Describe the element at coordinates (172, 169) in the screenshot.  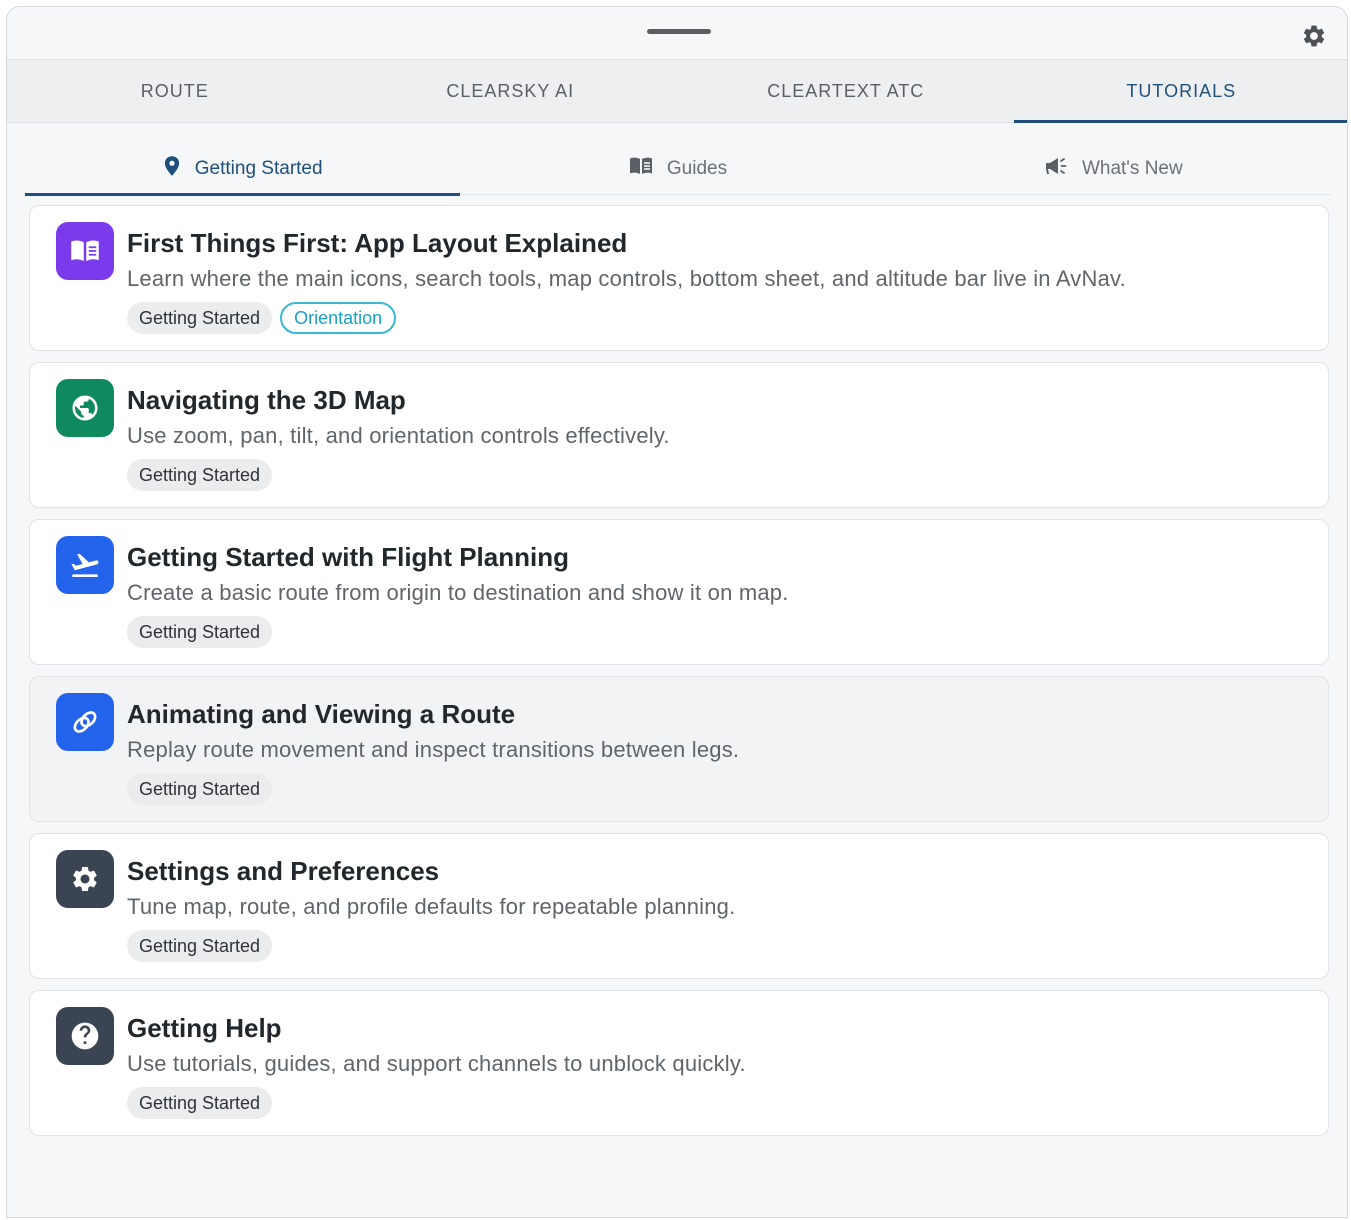
I see `map-pin-icon` at that location.